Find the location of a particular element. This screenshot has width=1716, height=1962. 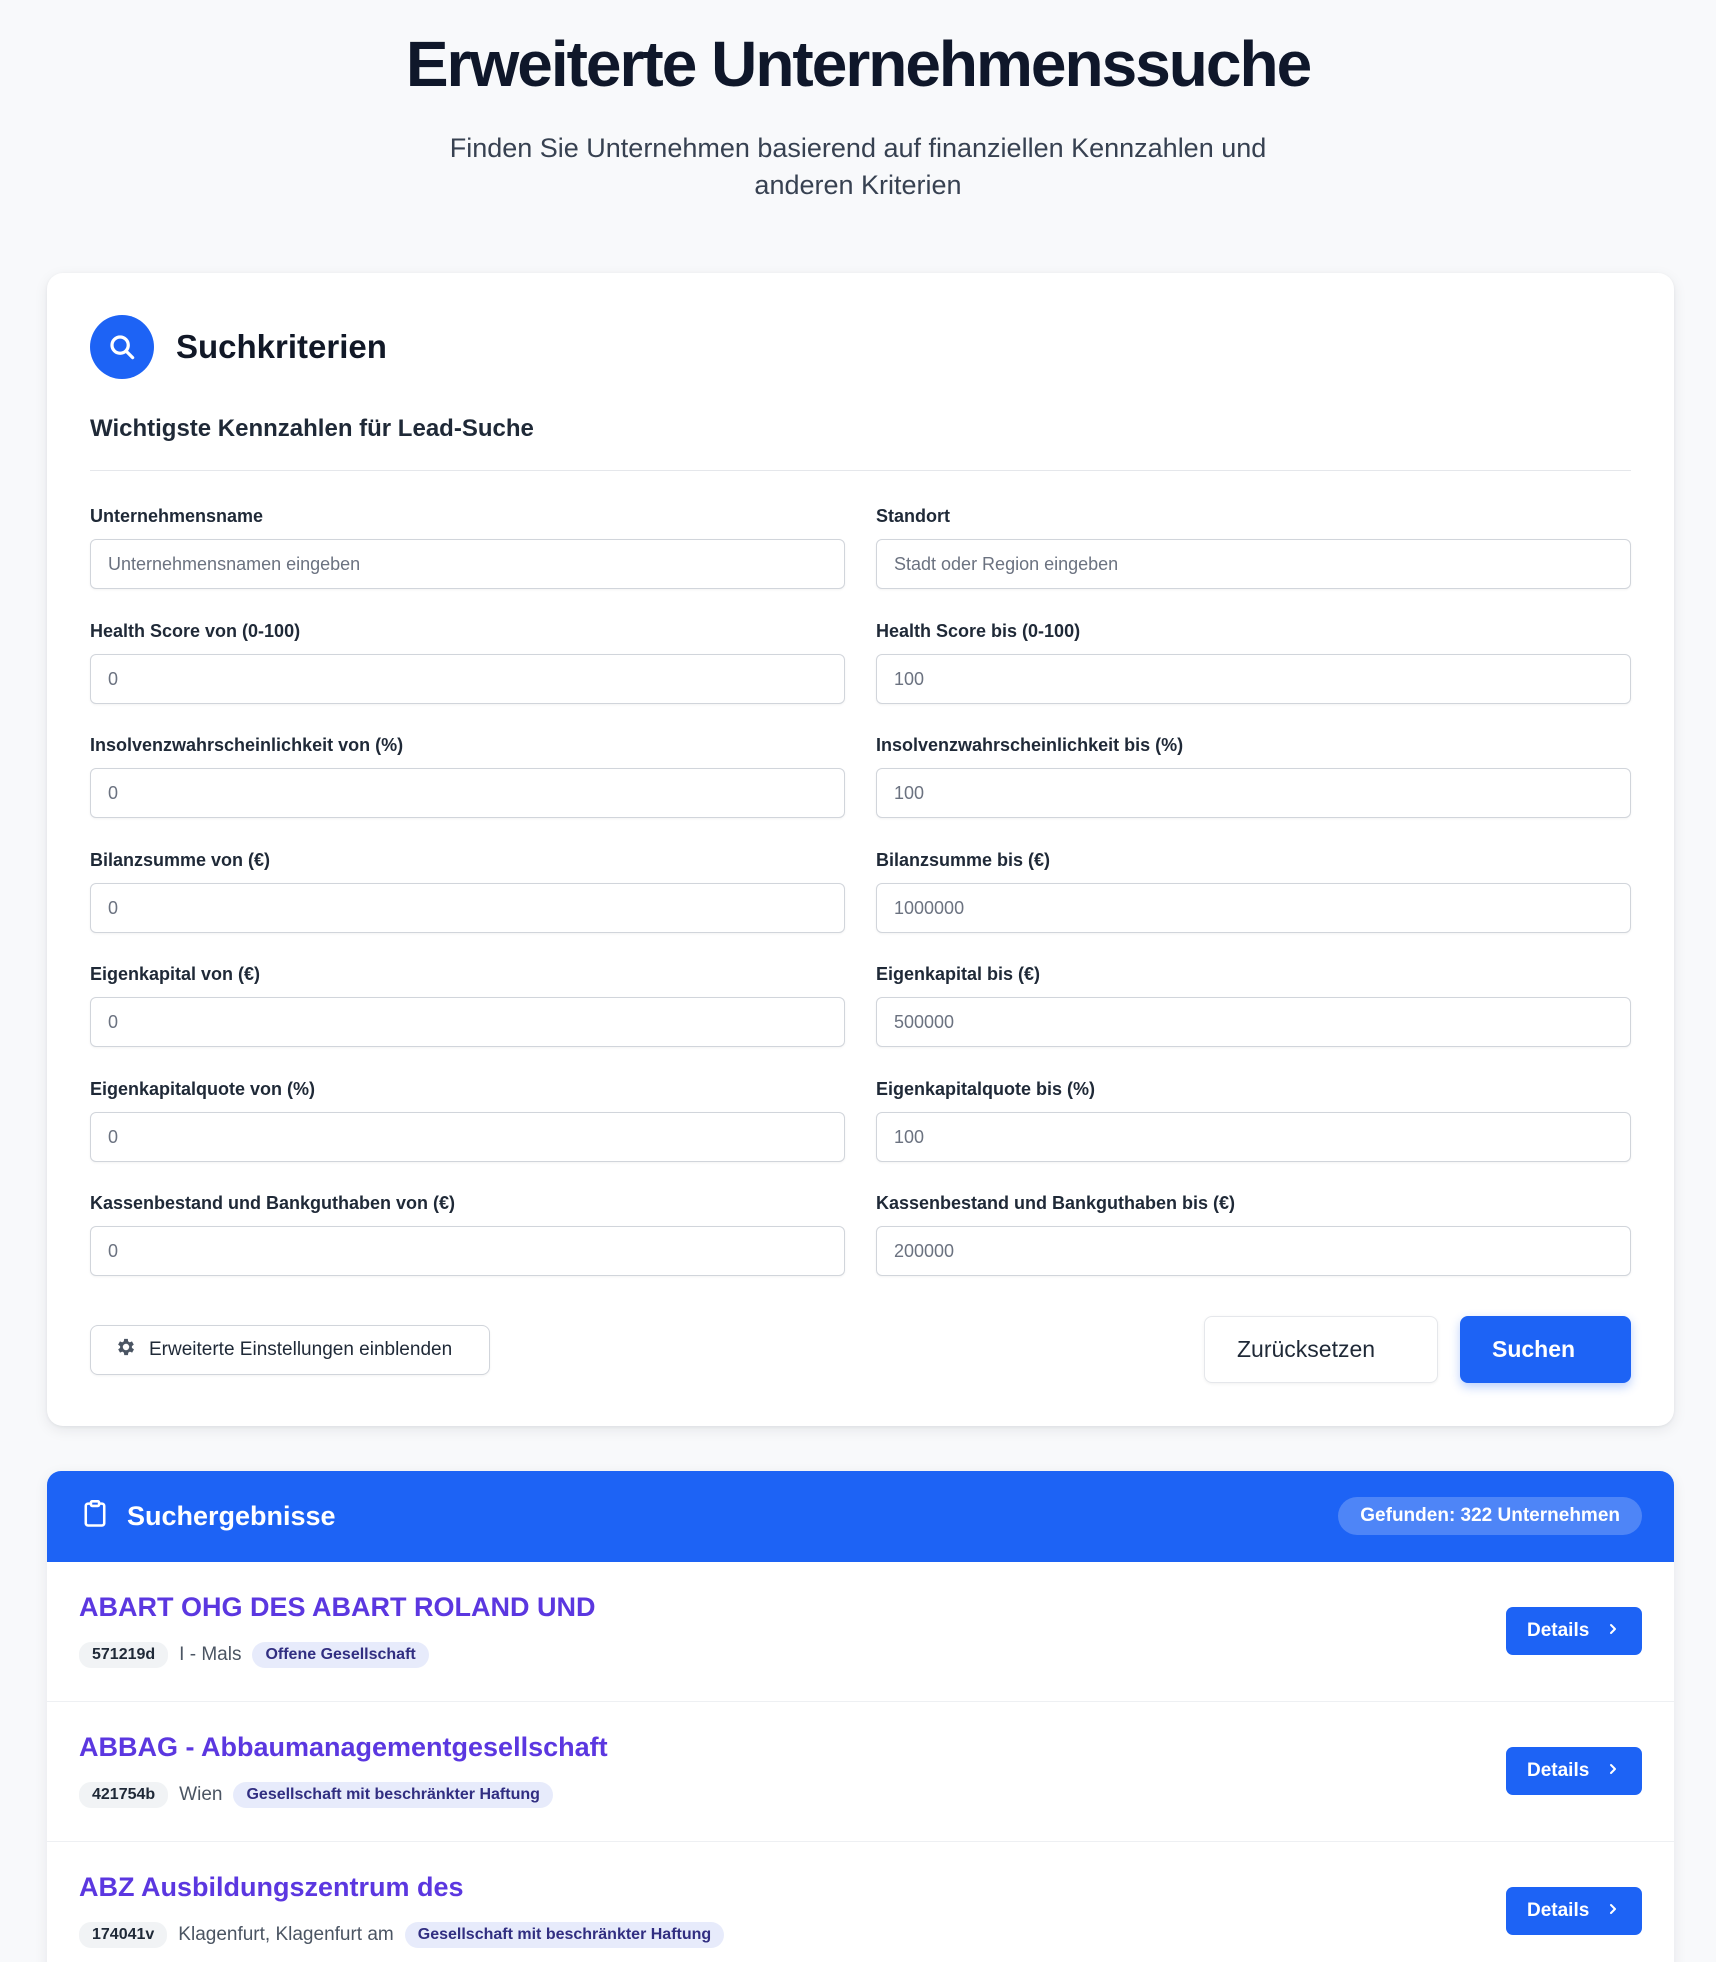

insolvency-from-input is located at coordinates (467, 793).